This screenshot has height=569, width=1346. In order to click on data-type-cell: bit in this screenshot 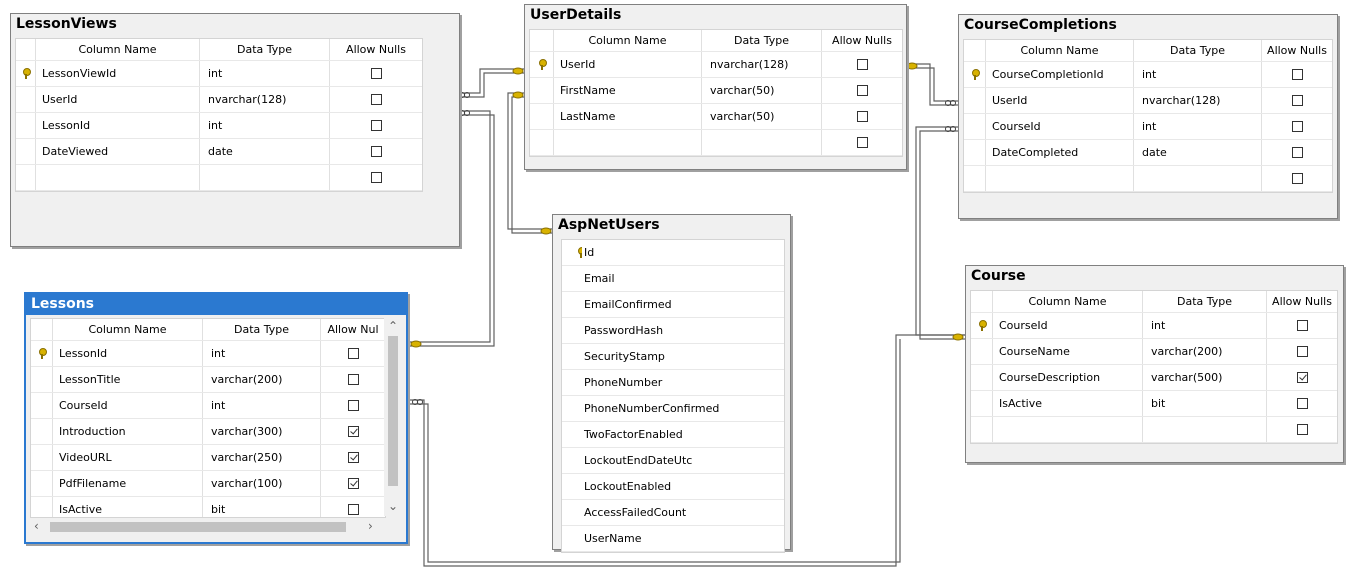, I will do `click(1205, 403)`.